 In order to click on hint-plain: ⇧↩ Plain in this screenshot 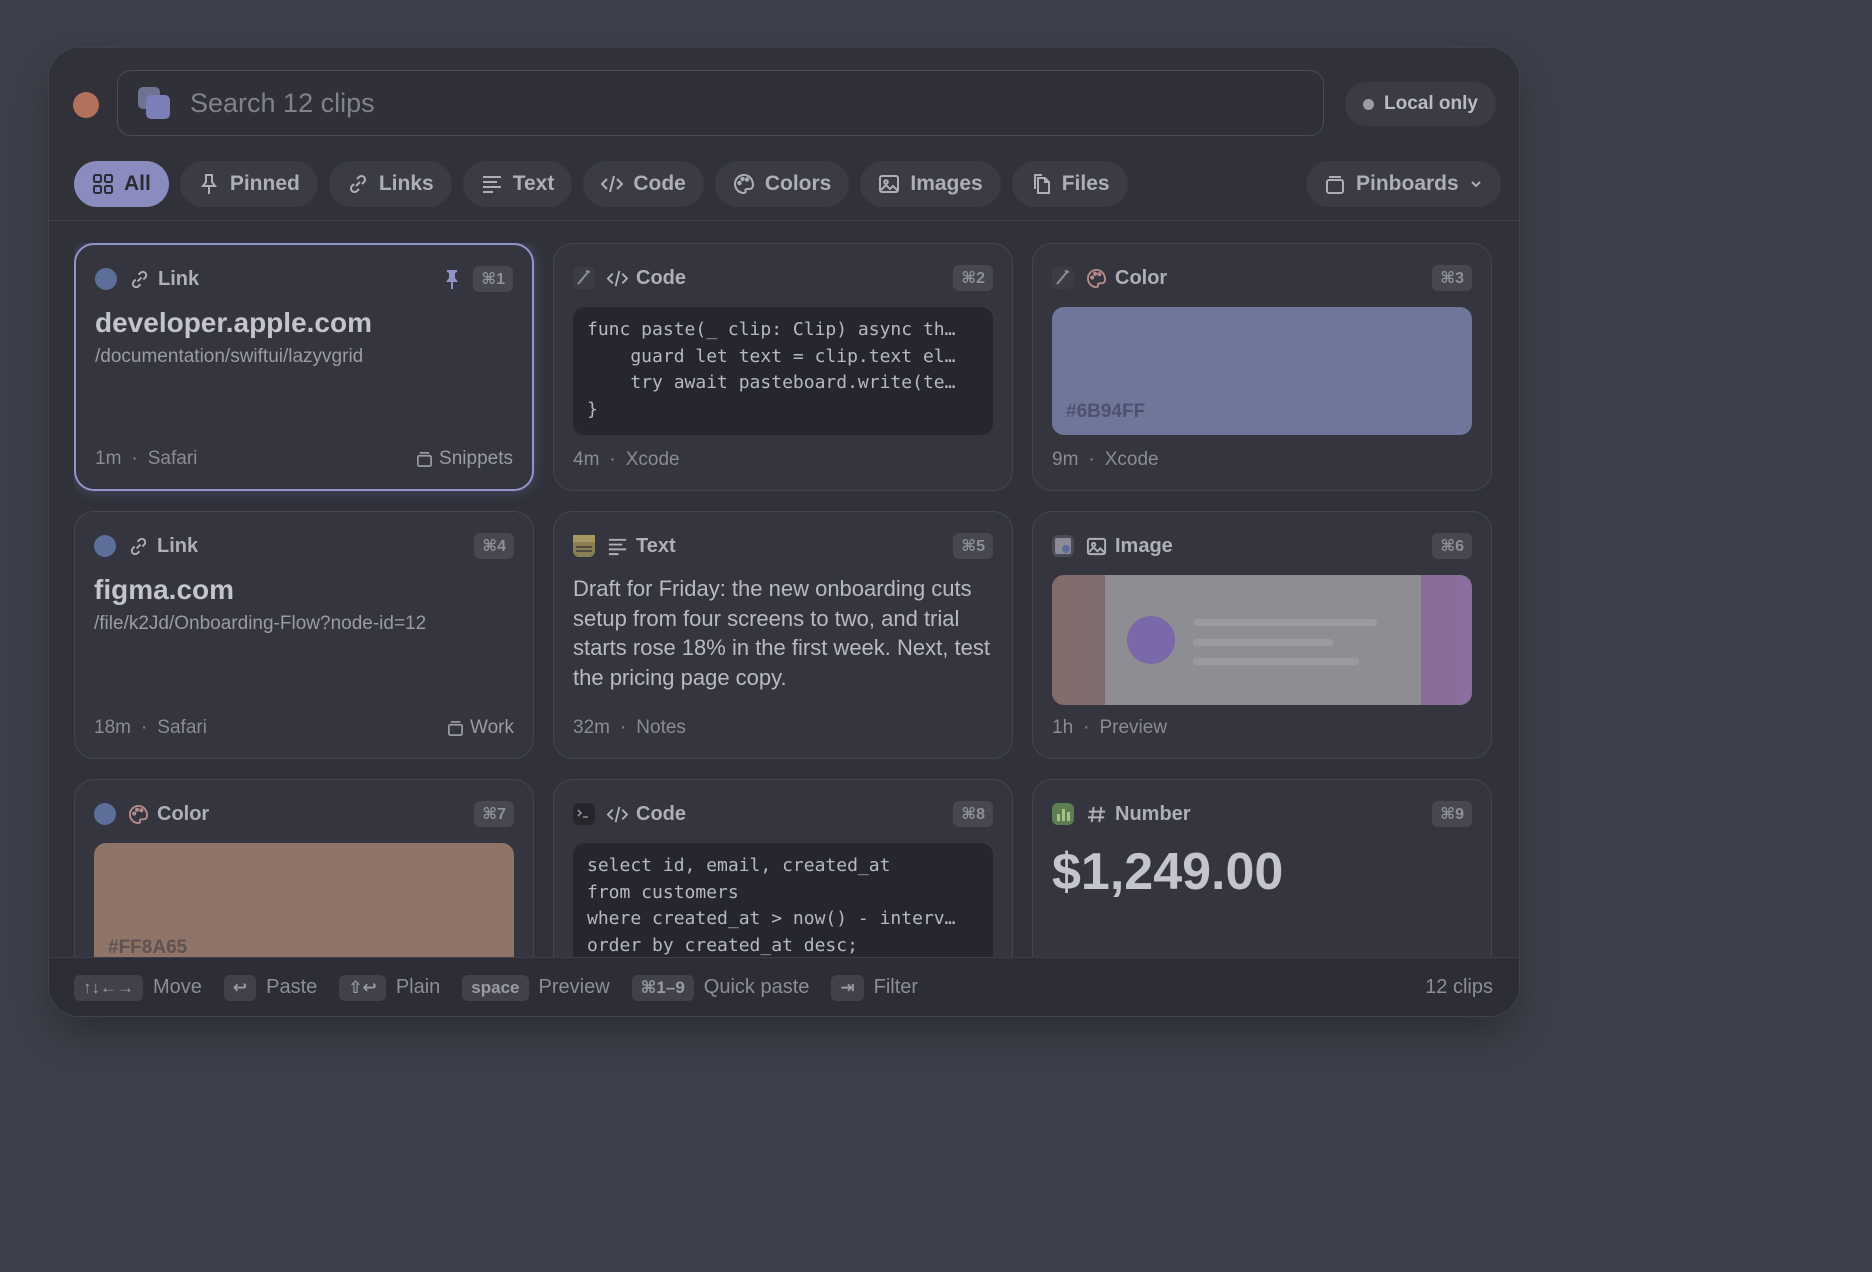, I will do `click(390, 987)`.